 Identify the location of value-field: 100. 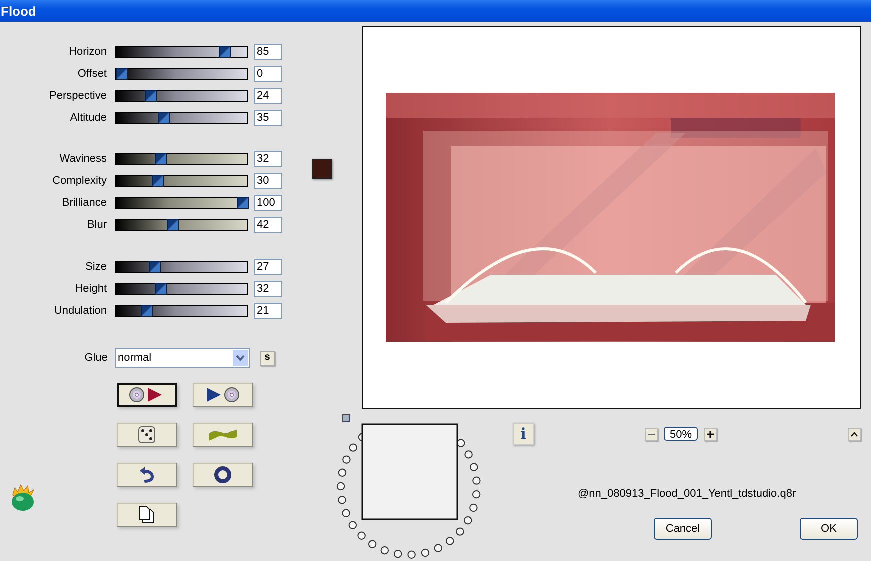
(268, 203).